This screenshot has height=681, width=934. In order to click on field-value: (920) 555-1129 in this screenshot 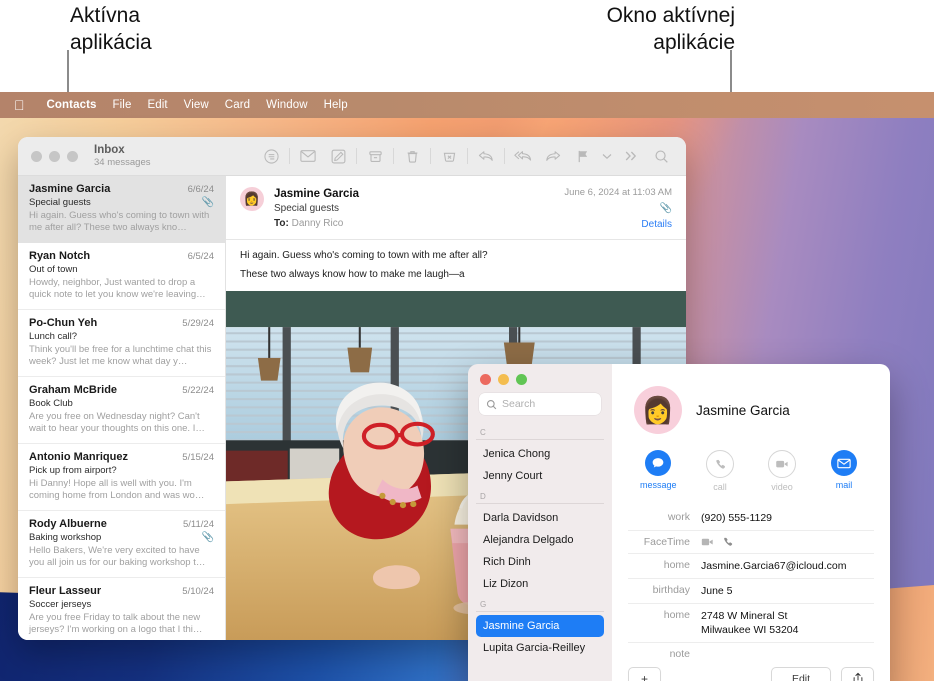, I will do `click(736, 518)`.